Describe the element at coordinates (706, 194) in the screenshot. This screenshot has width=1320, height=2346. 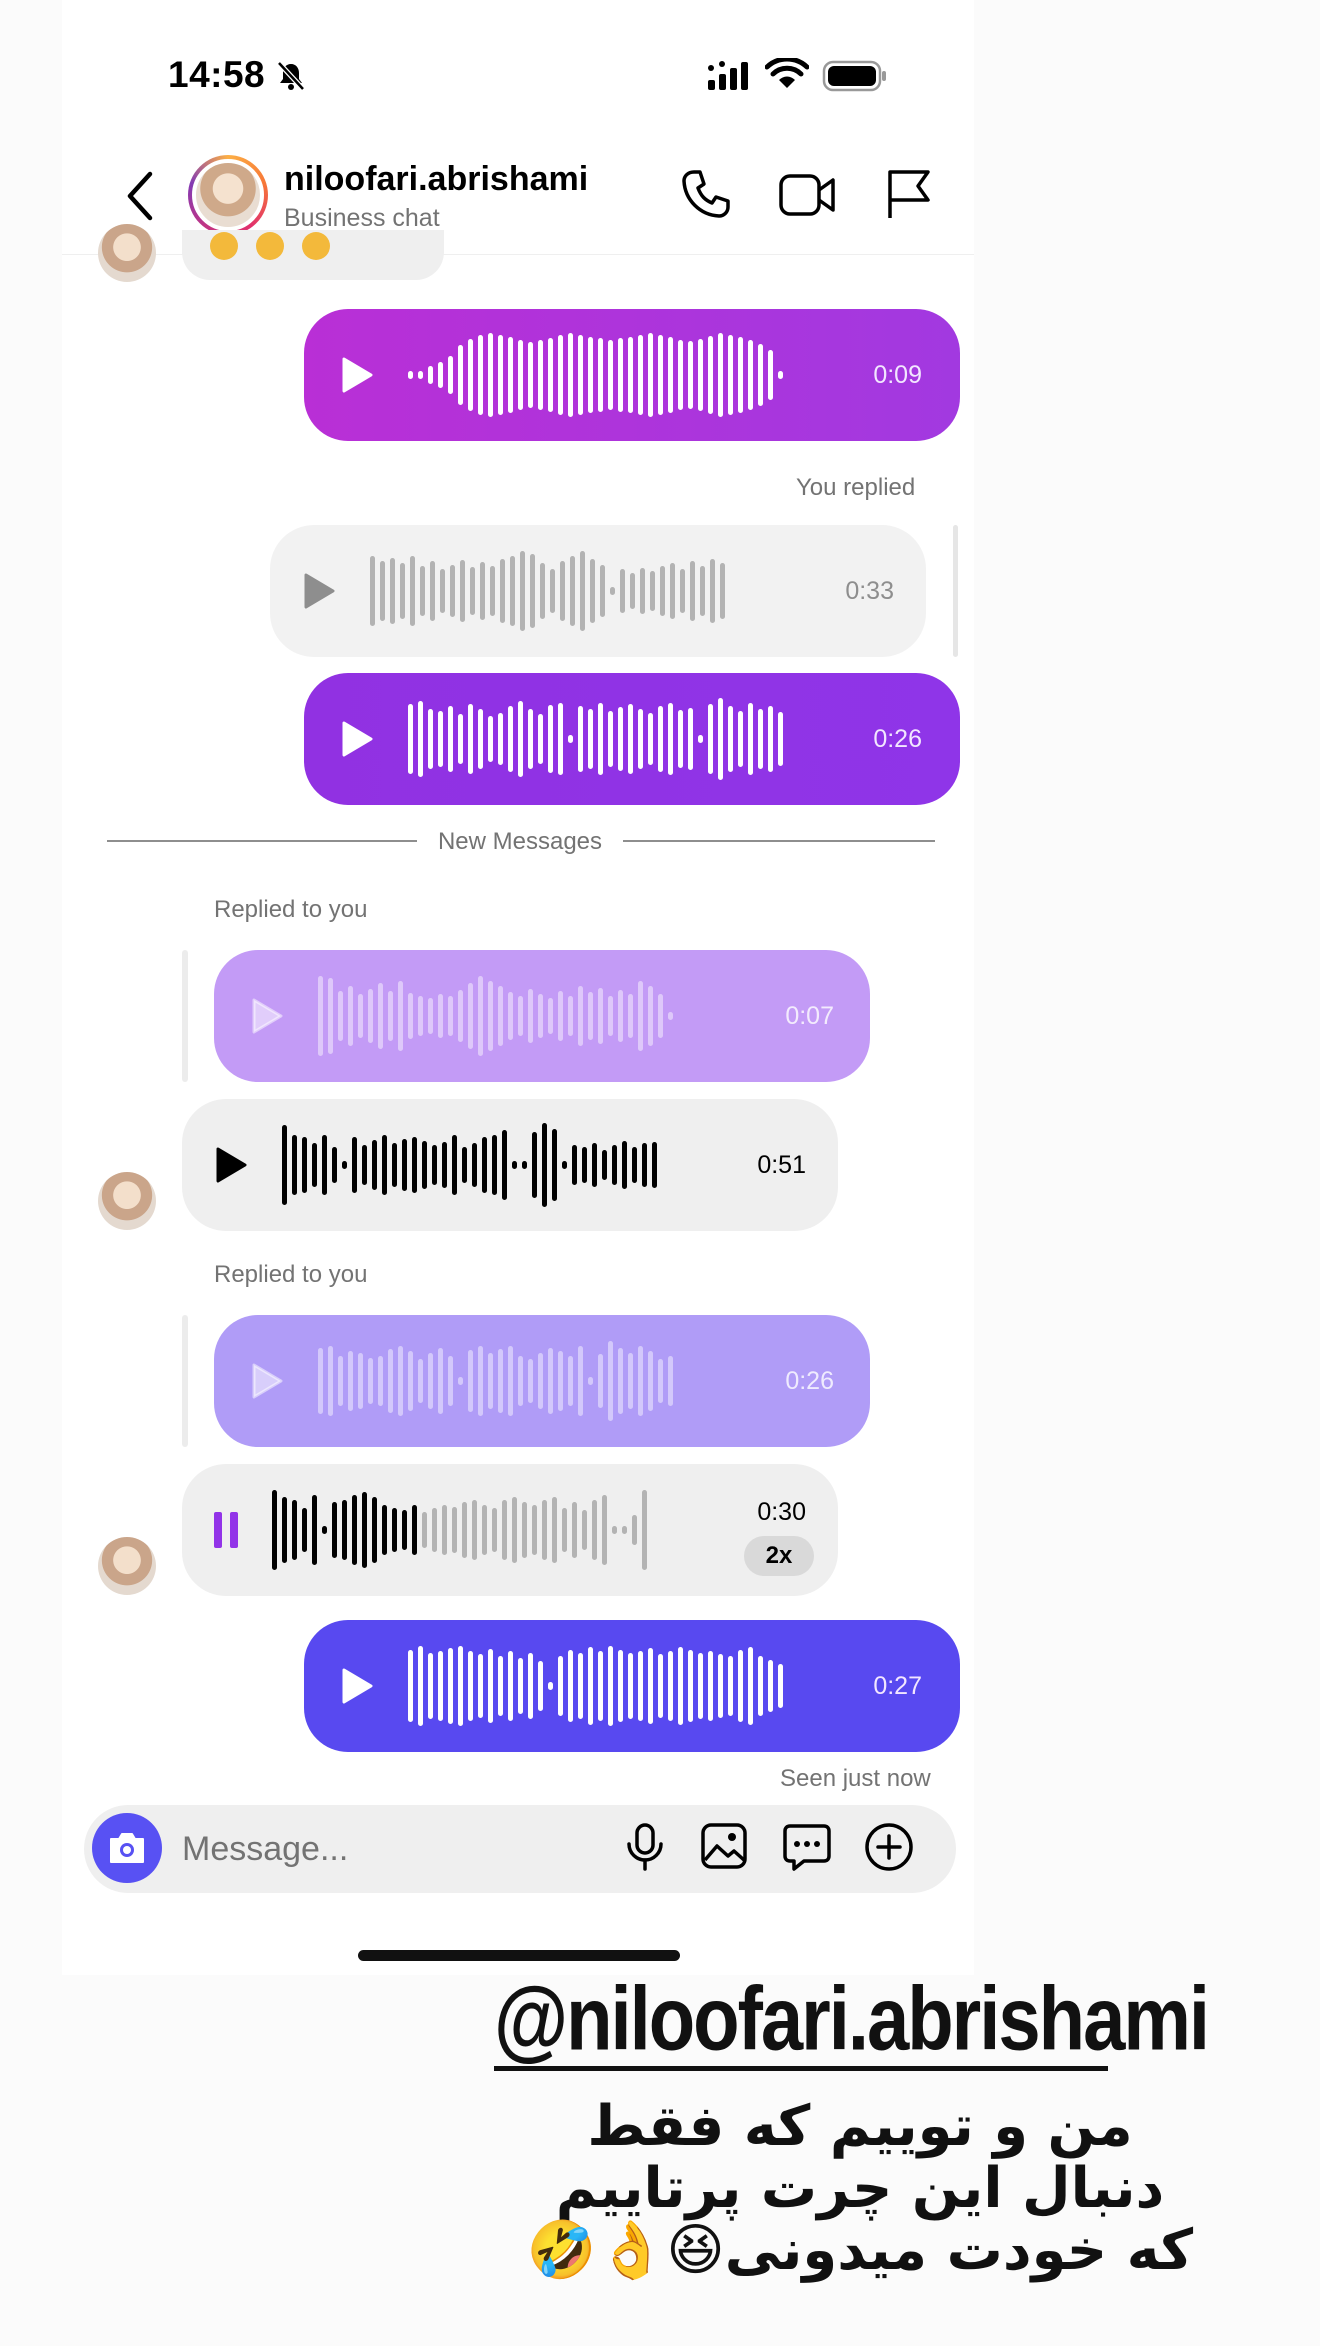
I see `call-icon` at that location.